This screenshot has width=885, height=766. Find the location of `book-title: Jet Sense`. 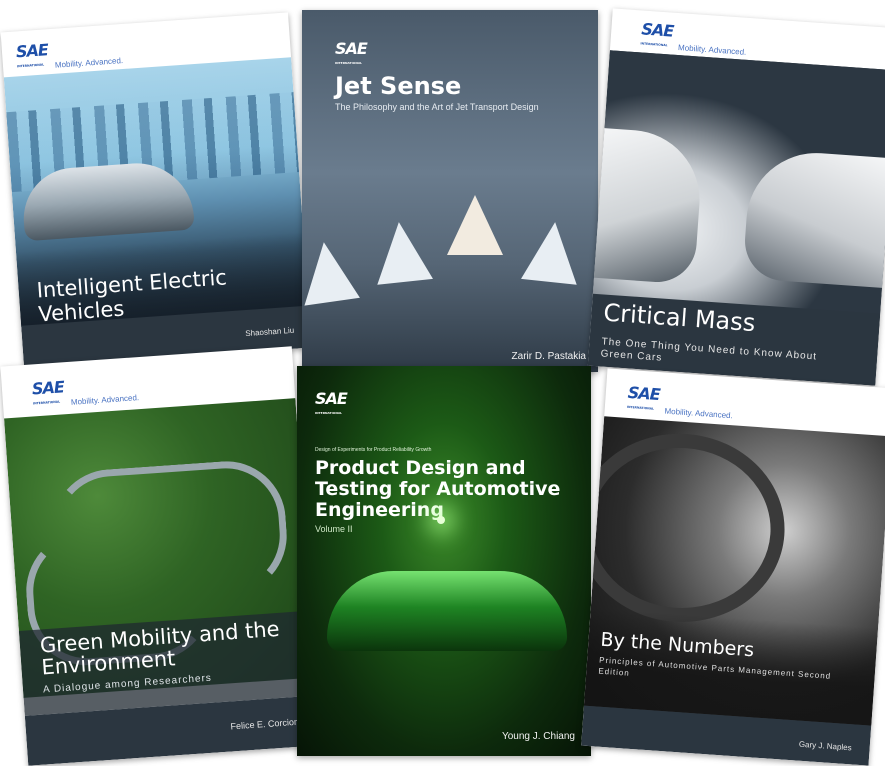

book-title: Jet Sense is located at coordinates (398, 86).